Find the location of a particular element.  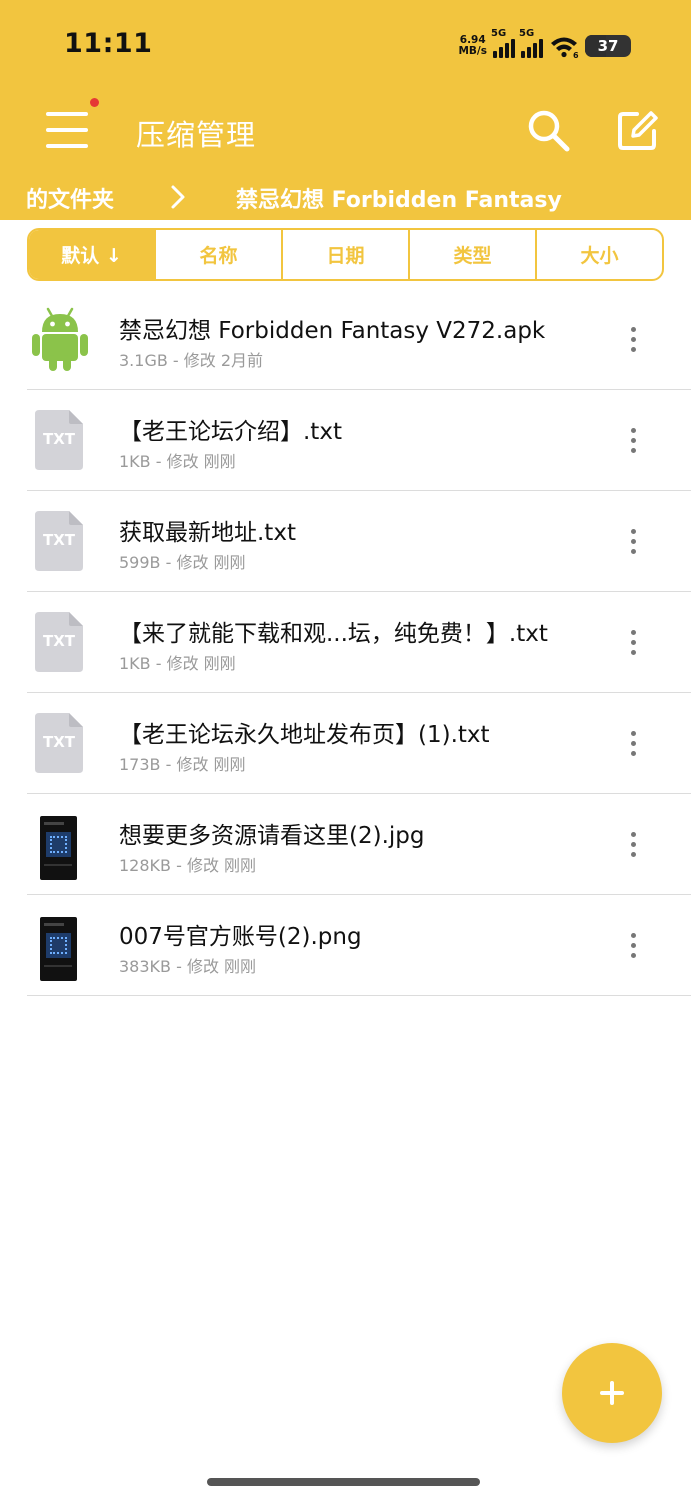

wifi-icon: 6 is located at coordinates (565, 47).